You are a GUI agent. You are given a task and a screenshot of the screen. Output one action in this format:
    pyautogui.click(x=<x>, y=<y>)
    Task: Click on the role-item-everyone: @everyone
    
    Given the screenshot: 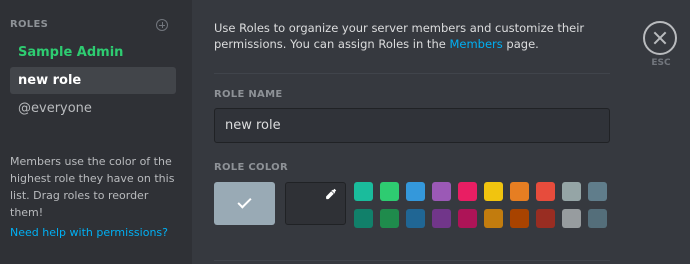 What is the action you would take?
    pyautogui.click(x=93, y=108)
    